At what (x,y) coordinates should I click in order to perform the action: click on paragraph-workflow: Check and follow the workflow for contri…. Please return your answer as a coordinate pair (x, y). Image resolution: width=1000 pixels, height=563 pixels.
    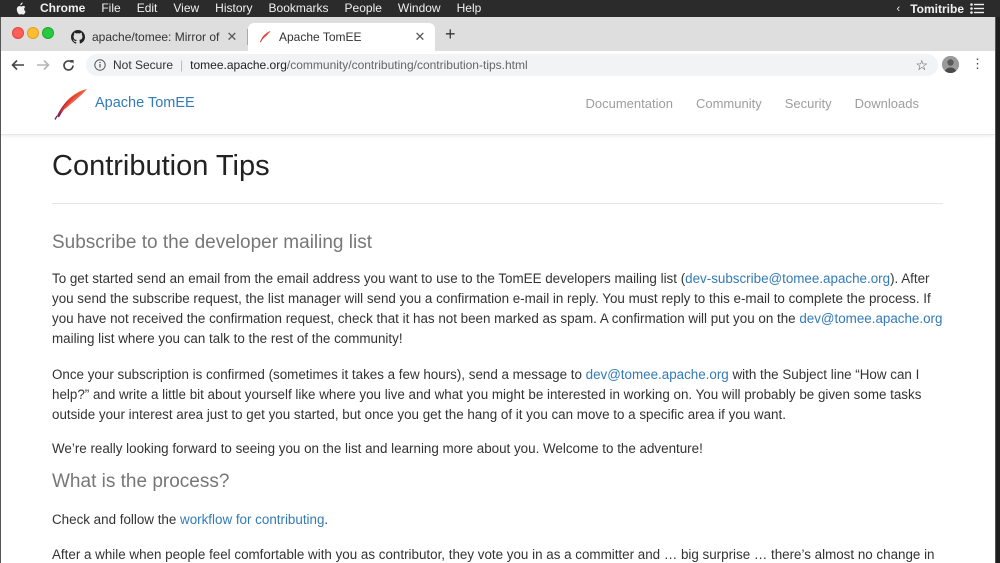
    Looking at the image, I should click on (497, 520).